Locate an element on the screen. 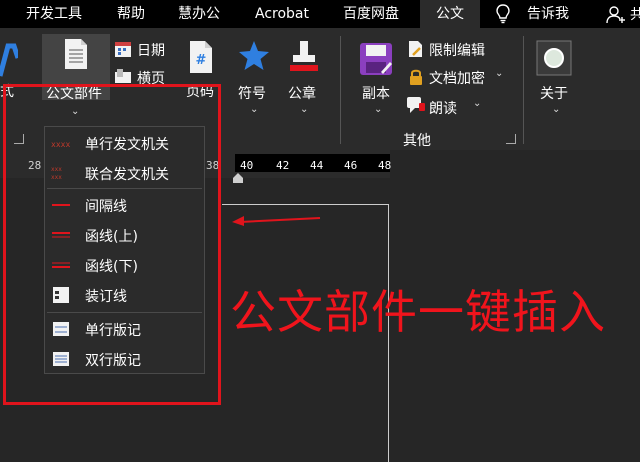 This screenshot has width=640, height=462. document-parts-icon is located at coordinates (76, 54).